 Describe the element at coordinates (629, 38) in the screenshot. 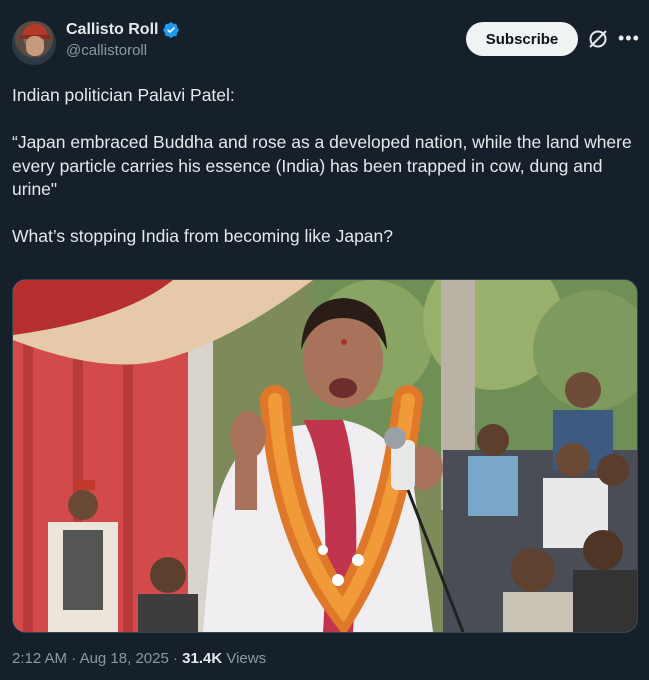

I see `more-icon: •••` at that location.